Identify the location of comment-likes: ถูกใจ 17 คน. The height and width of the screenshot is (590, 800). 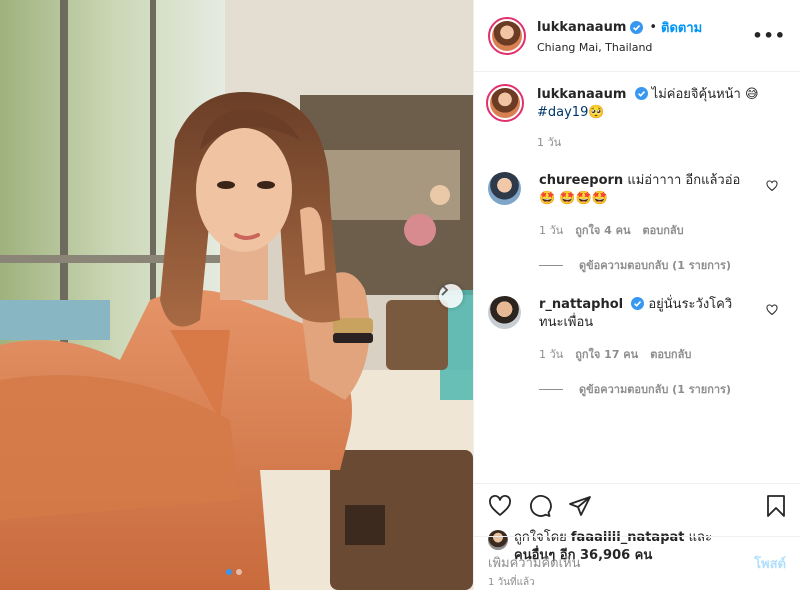
(606, 355).